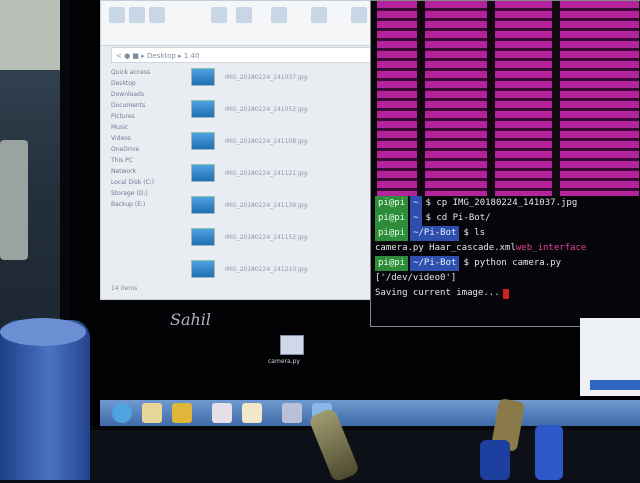  I want to click on file-name: IMG_20180224_141152.jpg, so click(266, 237).